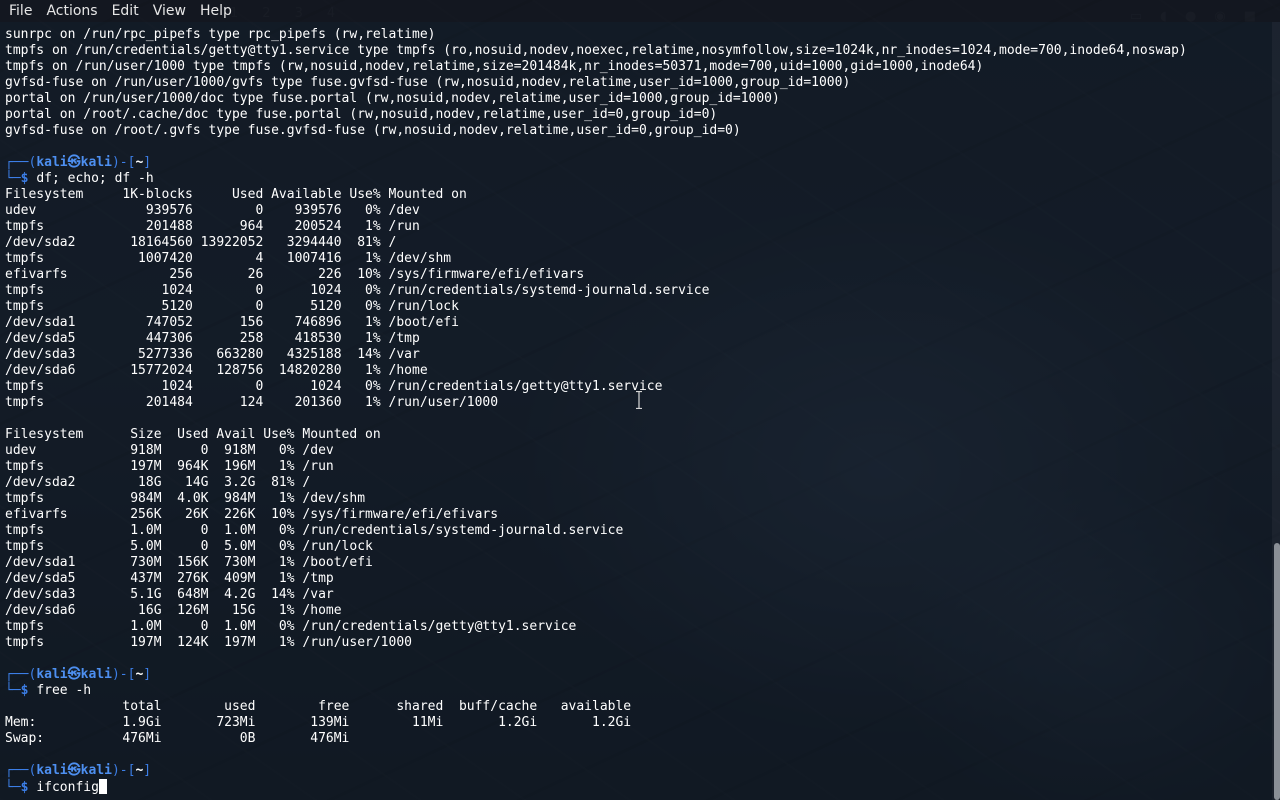  I want to click on dfh-row: tmpfs 197M 124K 197M 1% /run/user/1000, so click(208, 642).